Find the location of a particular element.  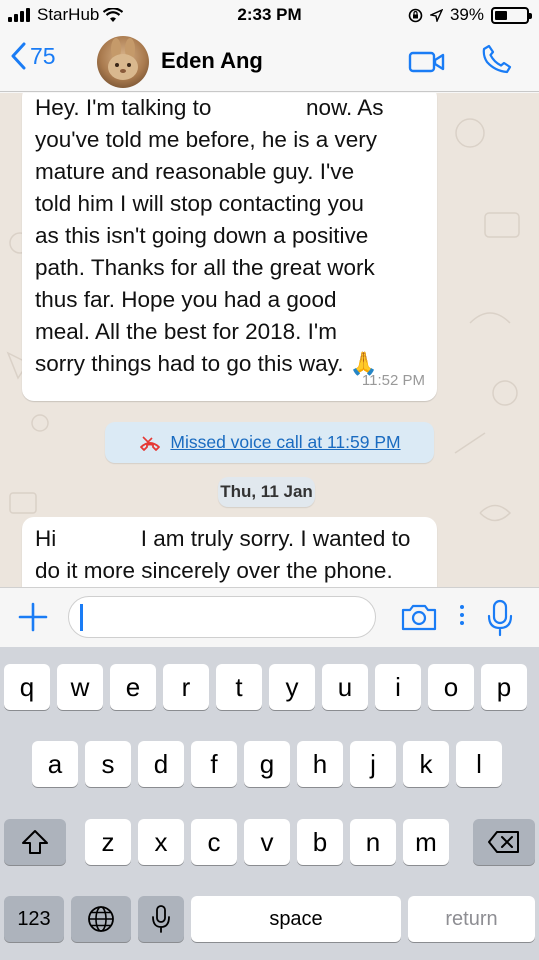

key-b: b is located at coordinates (320, 842).